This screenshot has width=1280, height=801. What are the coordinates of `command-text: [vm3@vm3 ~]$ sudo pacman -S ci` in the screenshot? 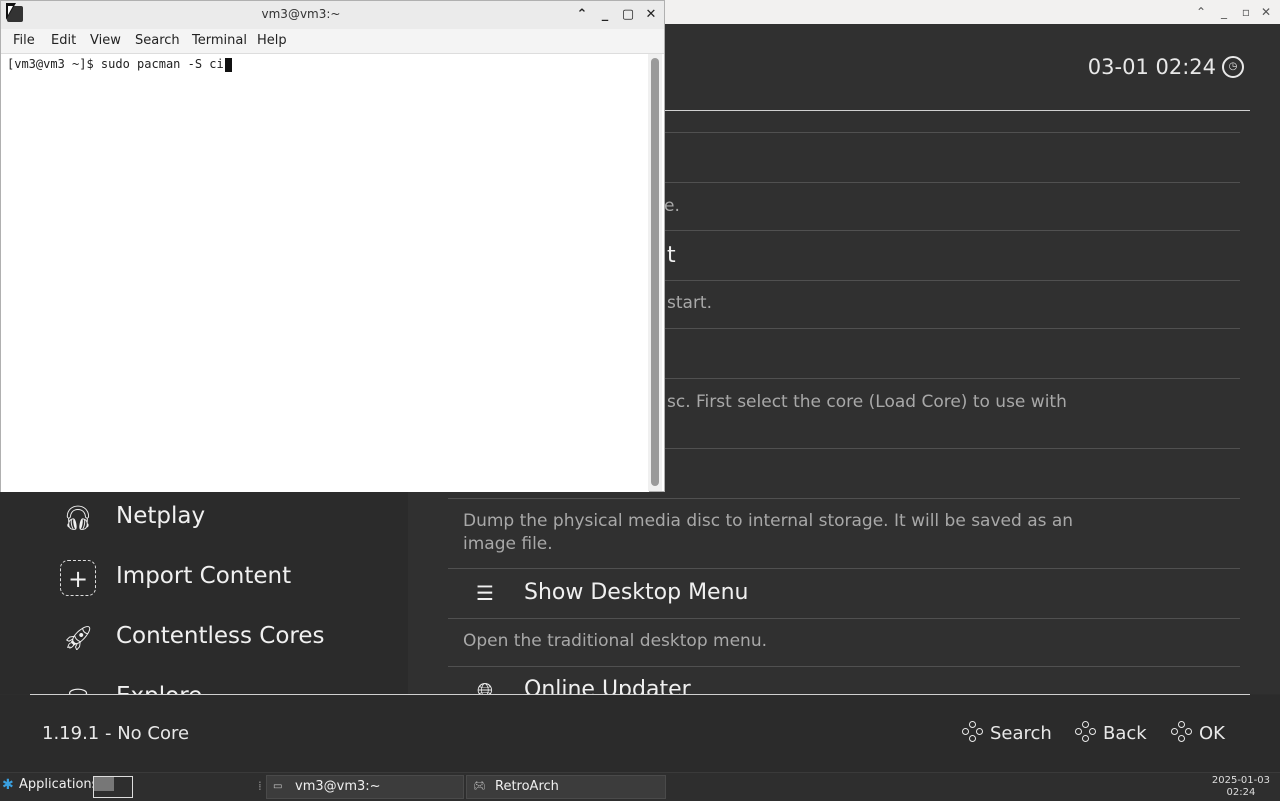 It's located at (115, 64).